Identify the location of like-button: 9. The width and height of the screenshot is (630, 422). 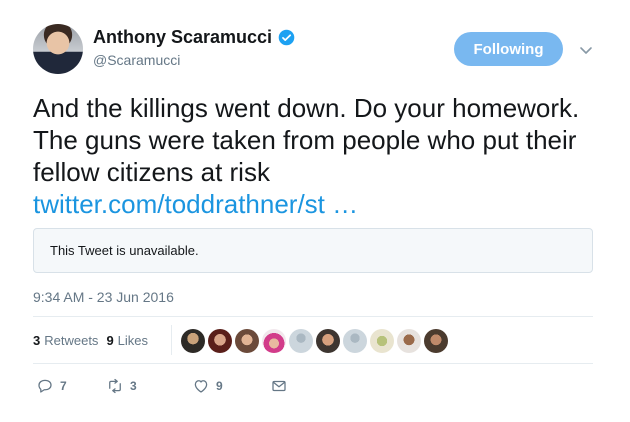
(231, 386).